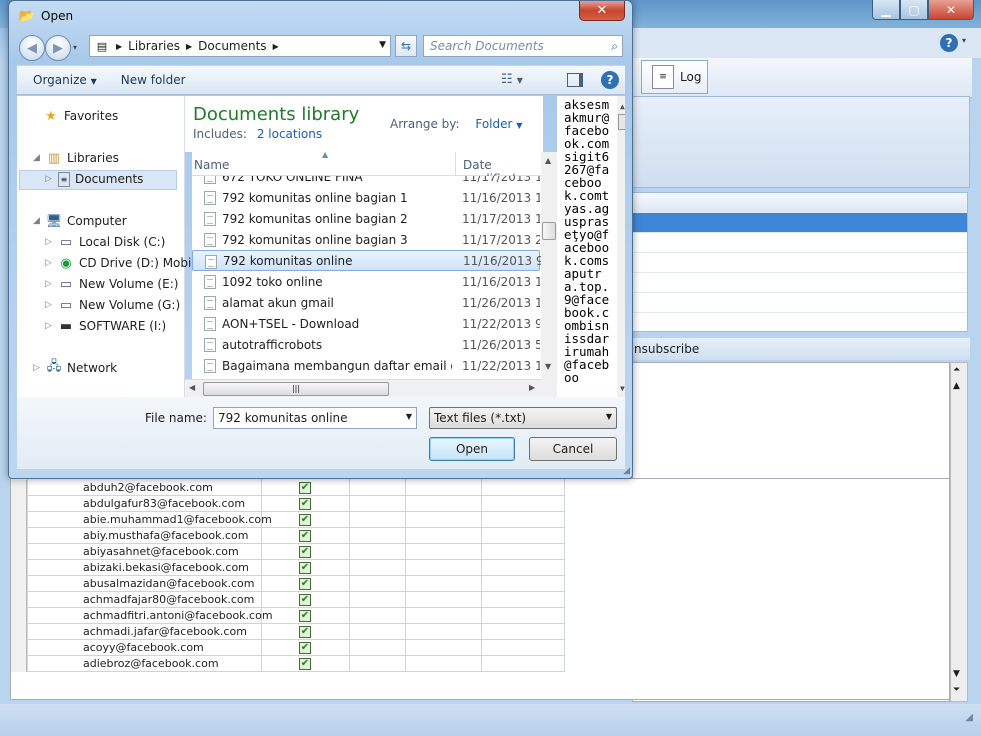 The width and height of the screenshot is (981, 736). I want to click on scroll-bottom-icon: ⏷, so click(956, 690).